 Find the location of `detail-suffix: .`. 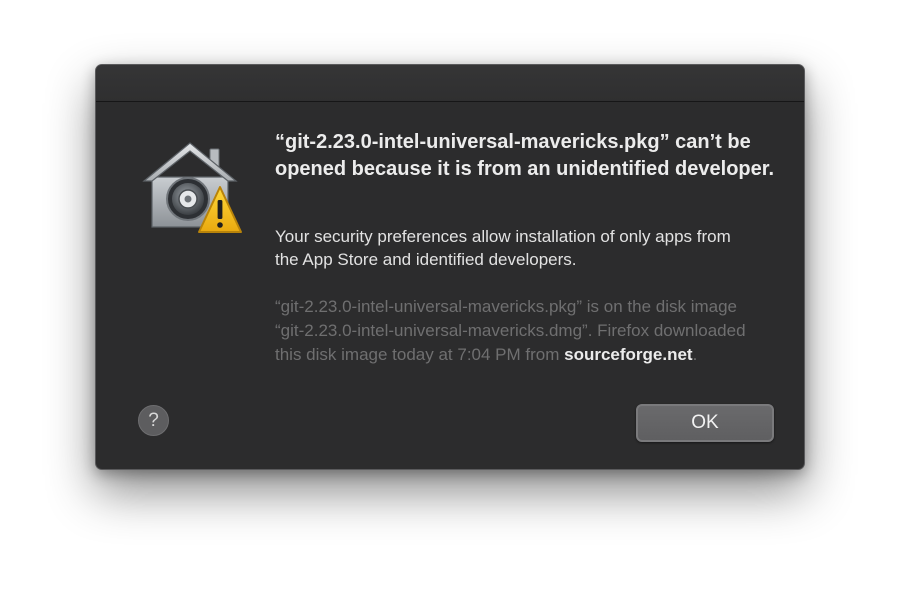

detail-suffix: . is located at coordinates (695, 354).